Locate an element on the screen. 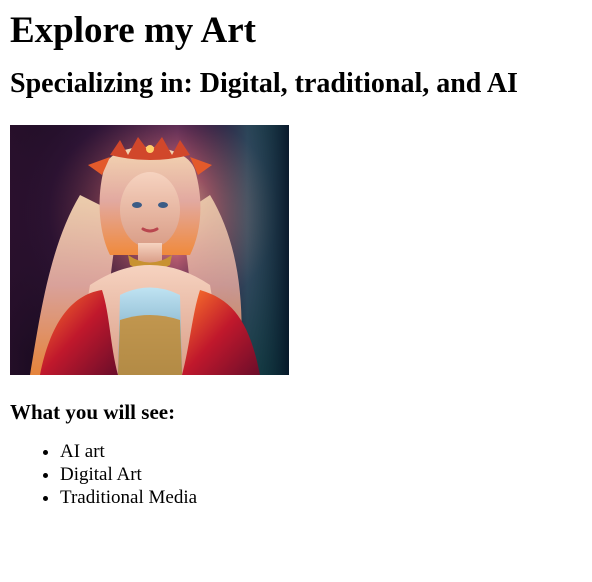 The height and width of the screenshot is (582, 592). list-item: AI art is located at coordinates (321, 451).